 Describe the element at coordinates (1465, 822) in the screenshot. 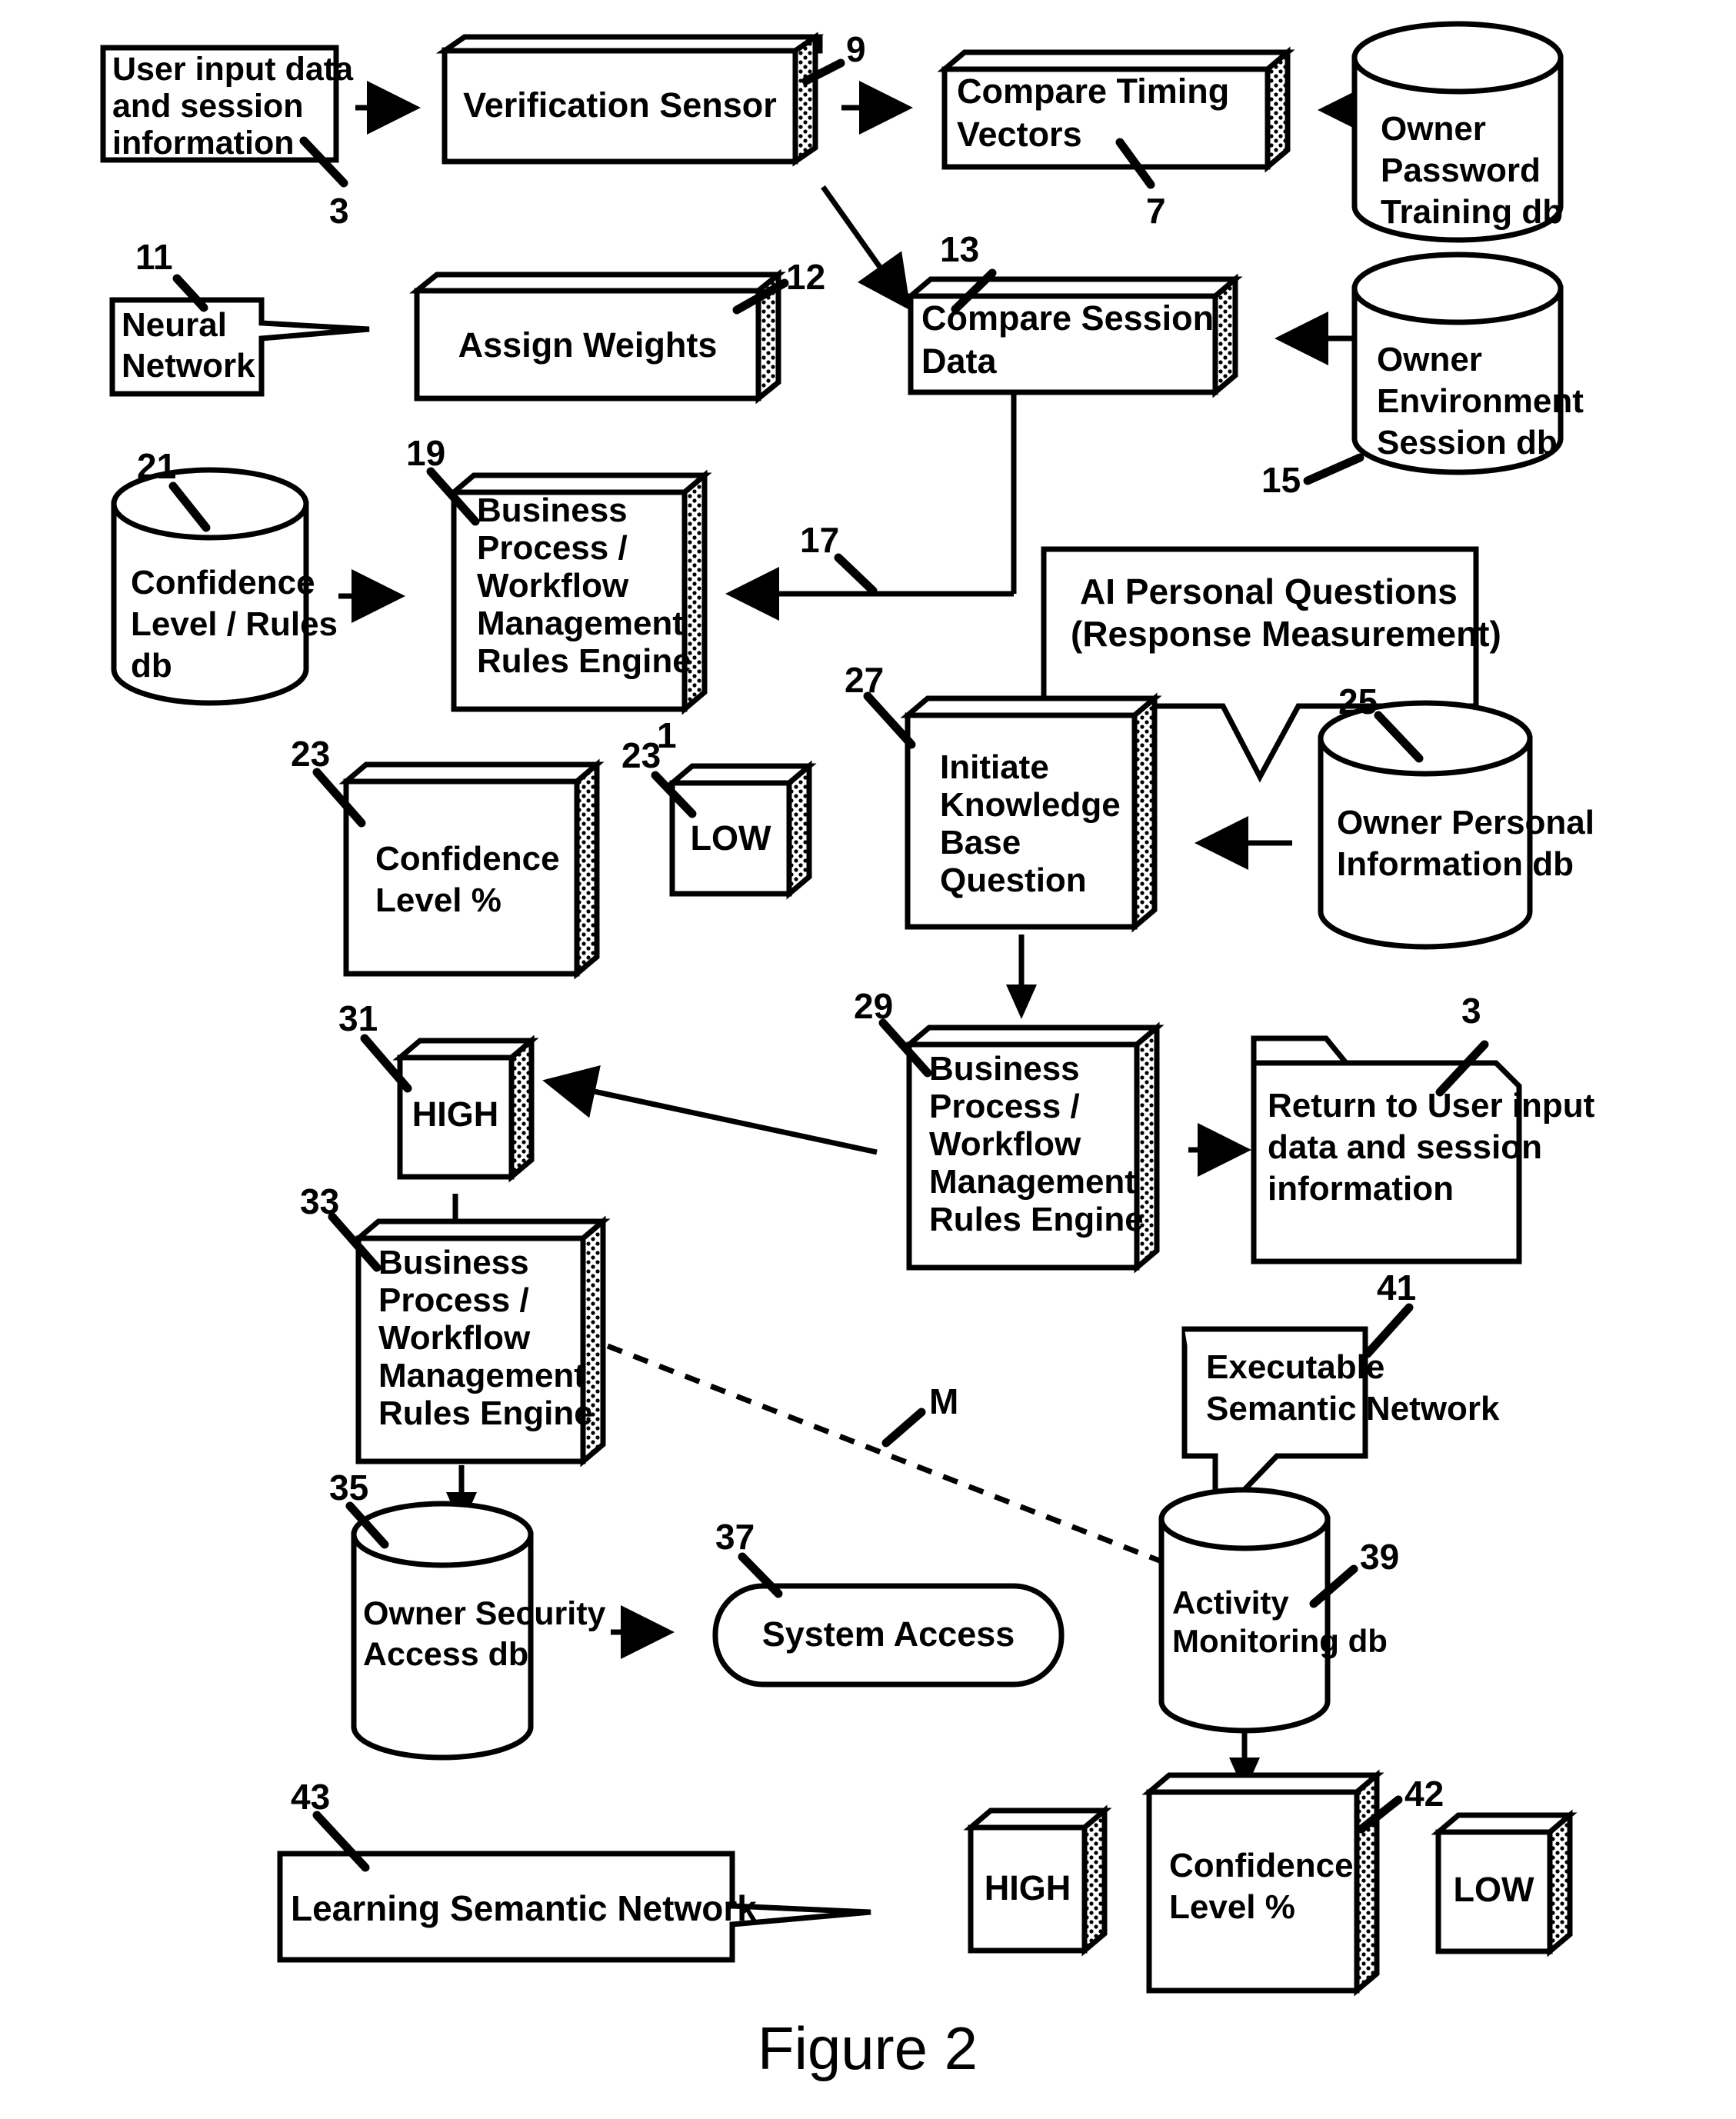

I see `node-label: Owner Personal` at that location.